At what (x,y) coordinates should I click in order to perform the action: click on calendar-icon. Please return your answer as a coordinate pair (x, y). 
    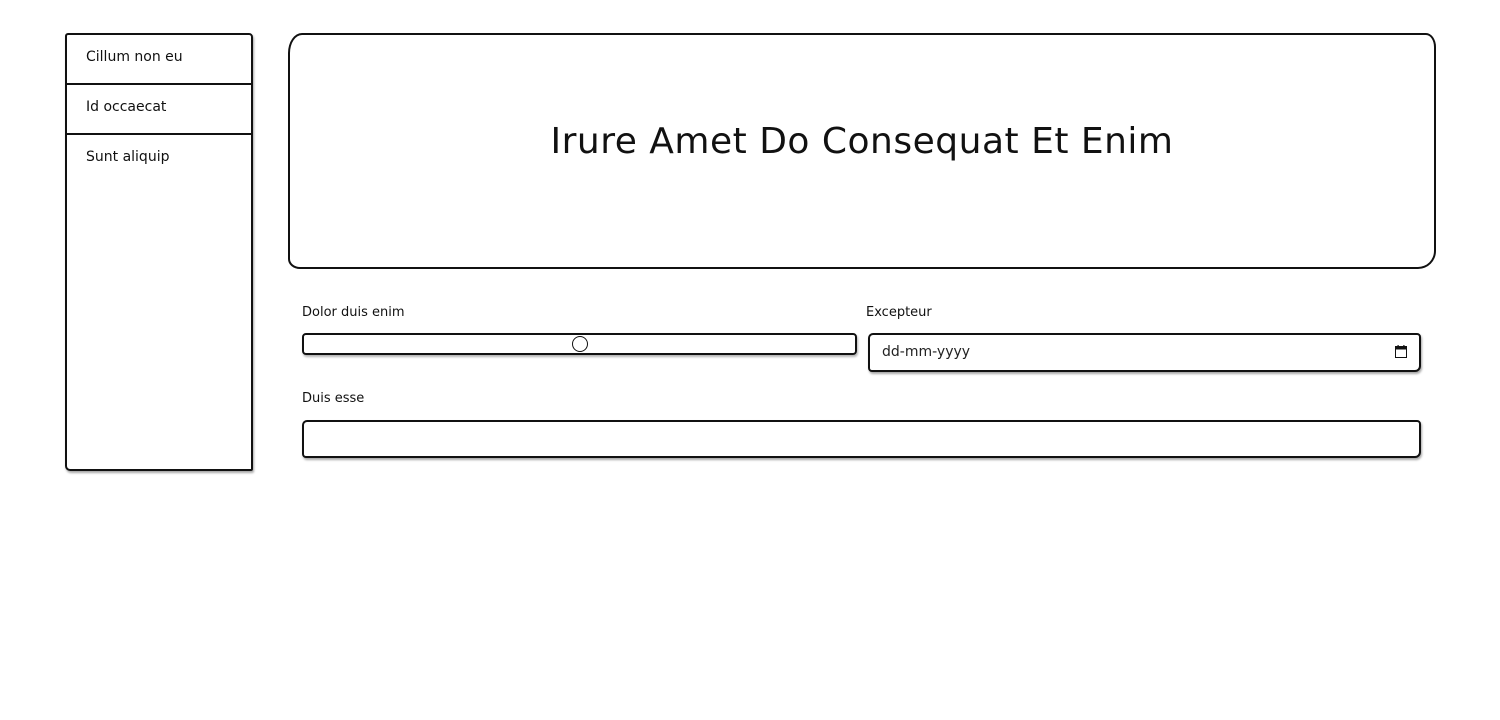
    Looking at the image, I should click on (1401, 351).